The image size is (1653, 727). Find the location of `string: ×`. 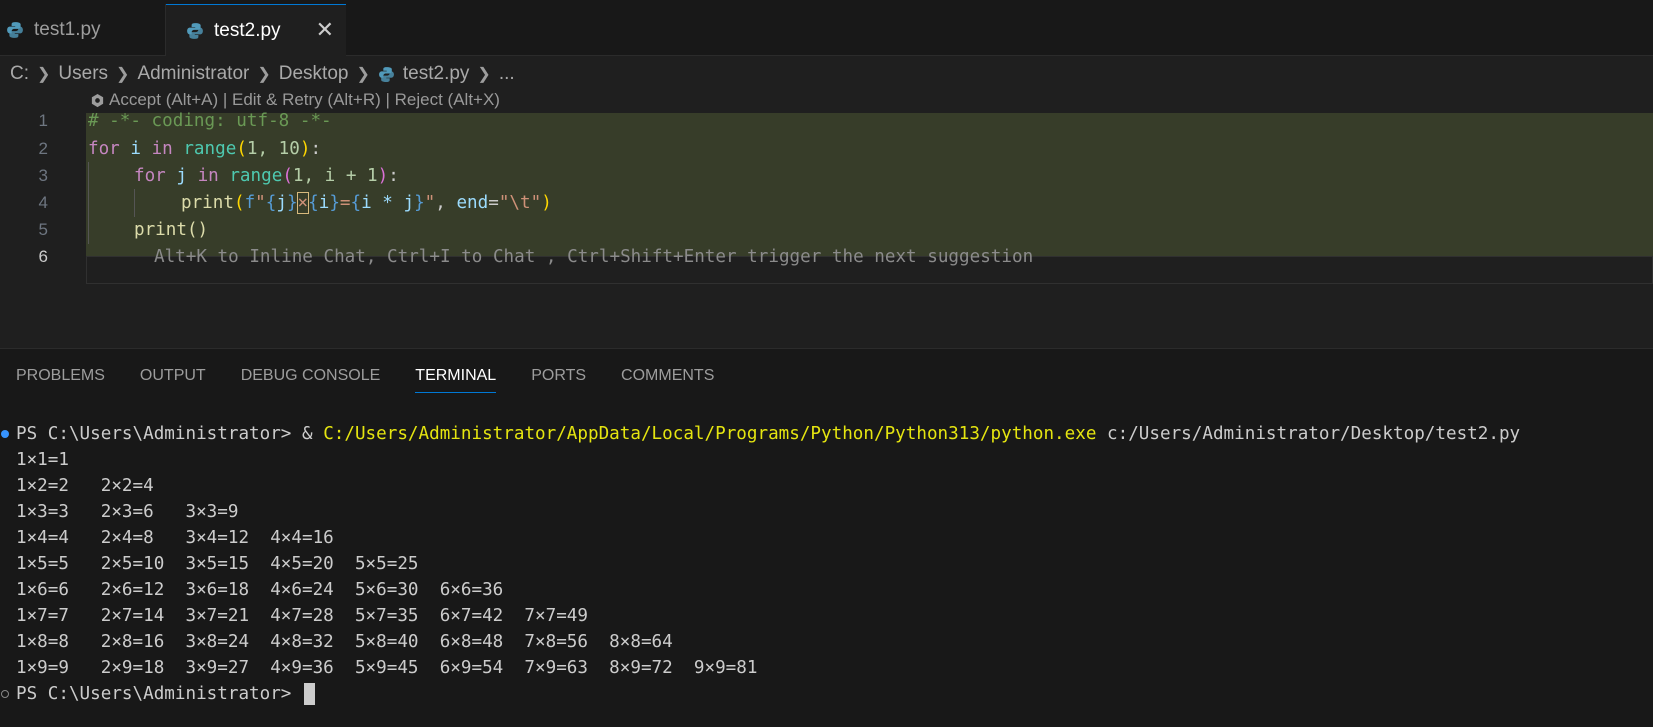

string: × is located at coordinates (303, 203).